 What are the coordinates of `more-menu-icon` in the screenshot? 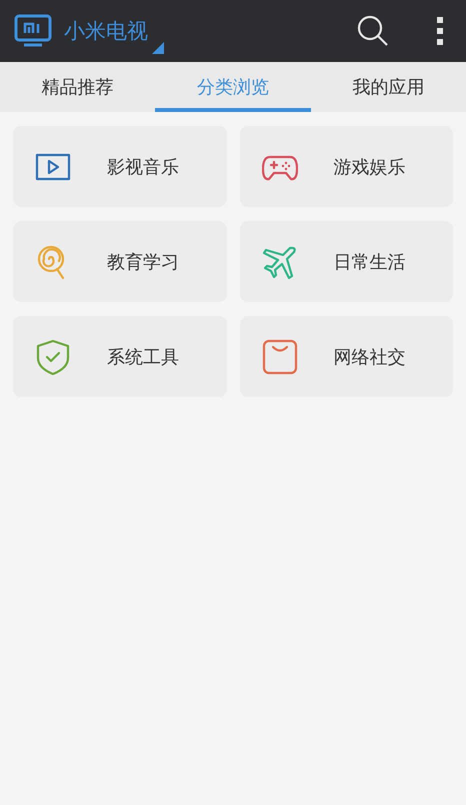 It's located at (440, 31).